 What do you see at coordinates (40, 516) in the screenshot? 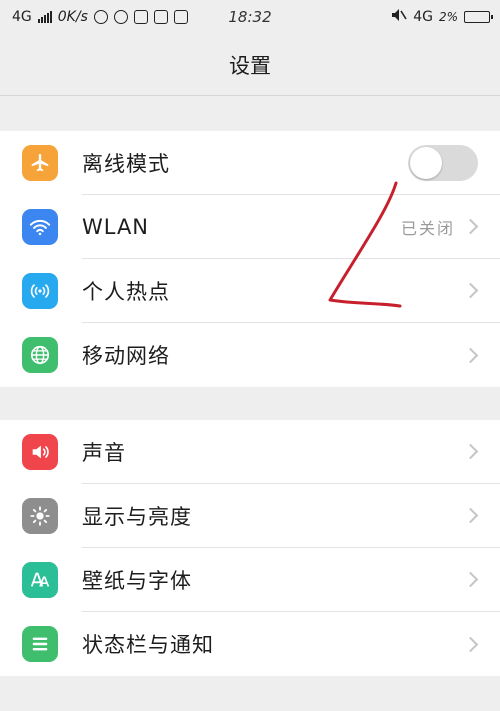
I see `brightness-icon` at bounding box center [40, 516].